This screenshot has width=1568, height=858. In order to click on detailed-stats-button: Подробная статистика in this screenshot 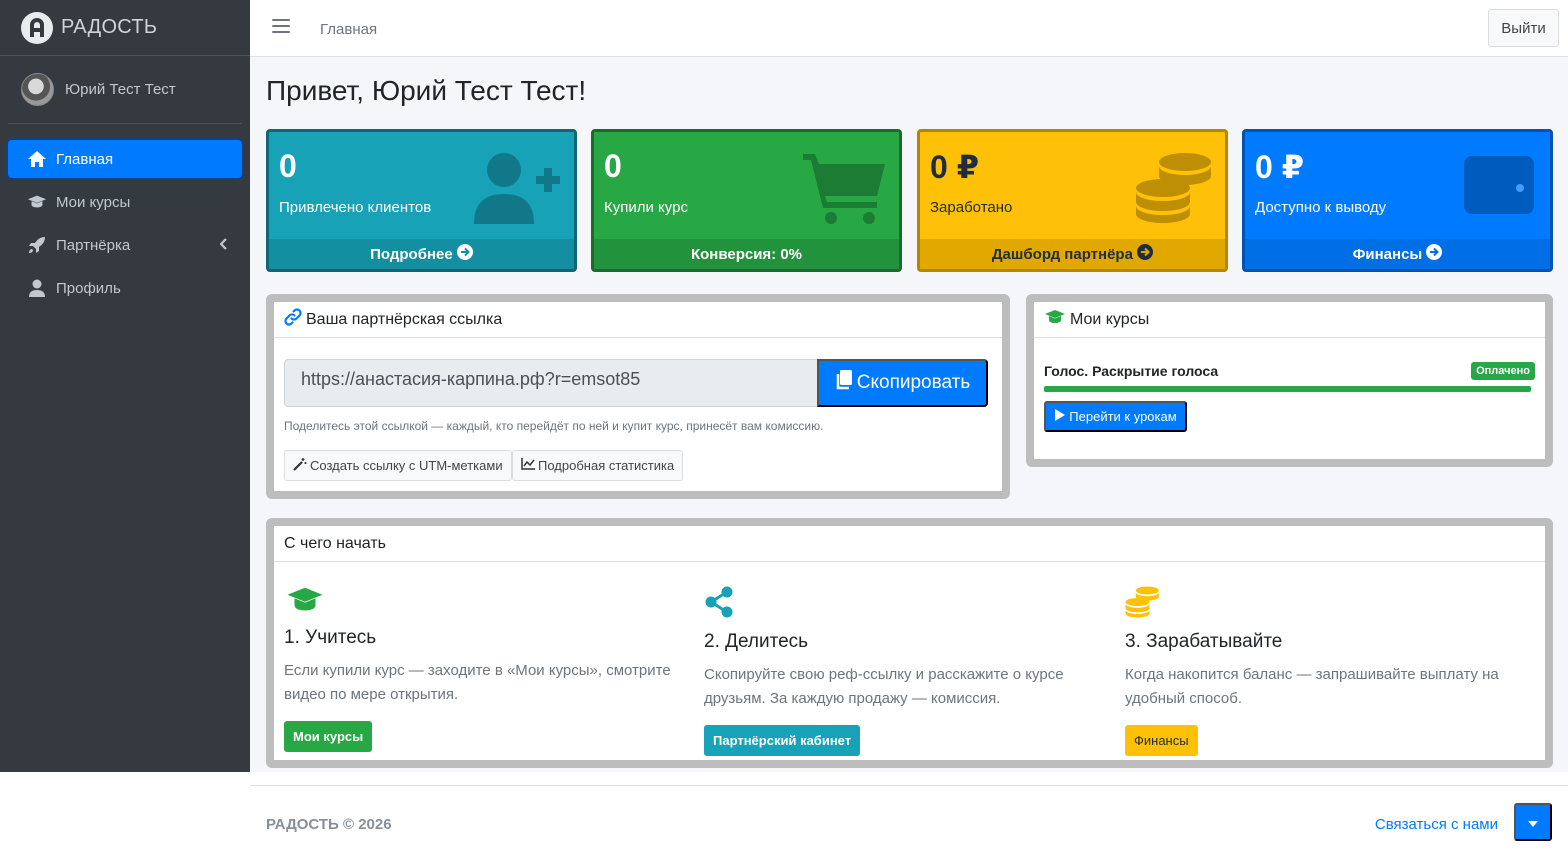, I will do `click(598, 465)`.